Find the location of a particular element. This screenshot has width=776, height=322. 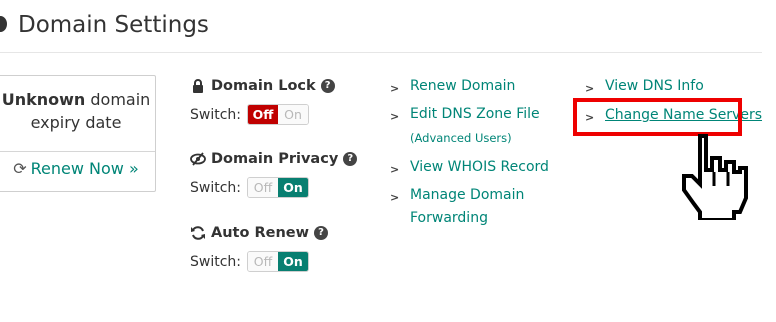

hand-pointer-icon is located at coordinates (715, 177).